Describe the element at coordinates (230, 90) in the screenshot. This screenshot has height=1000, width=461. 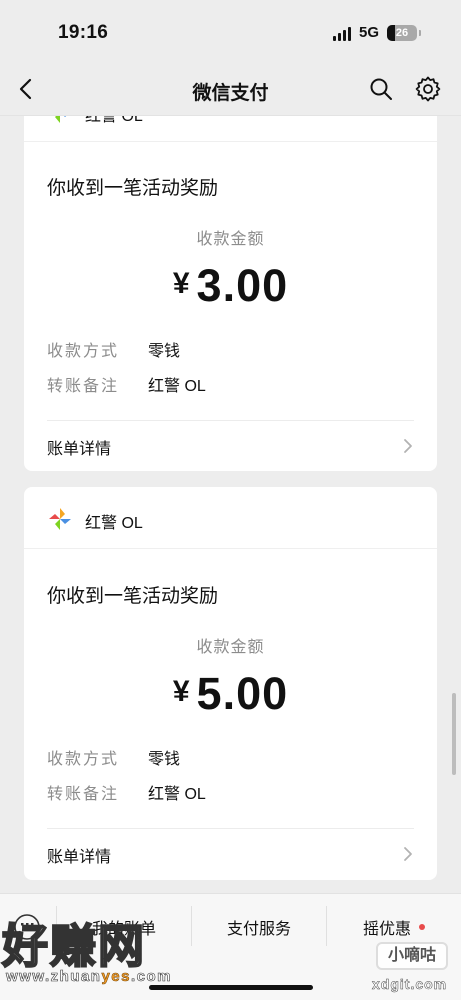
I see `nav-bar-foreground: 微信支付` at that location.